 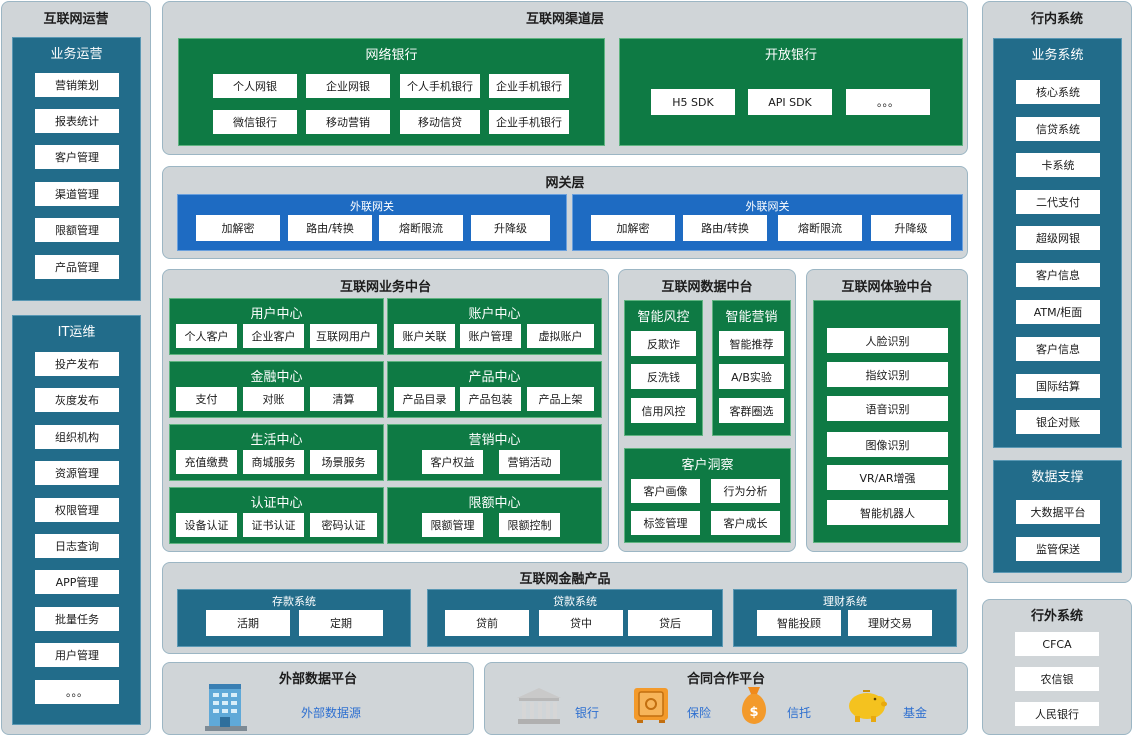 What do you see at coordinates (745, 523) in the screenshot?
I see `insight-item: 客户成长` at bounding box center [745, 523].